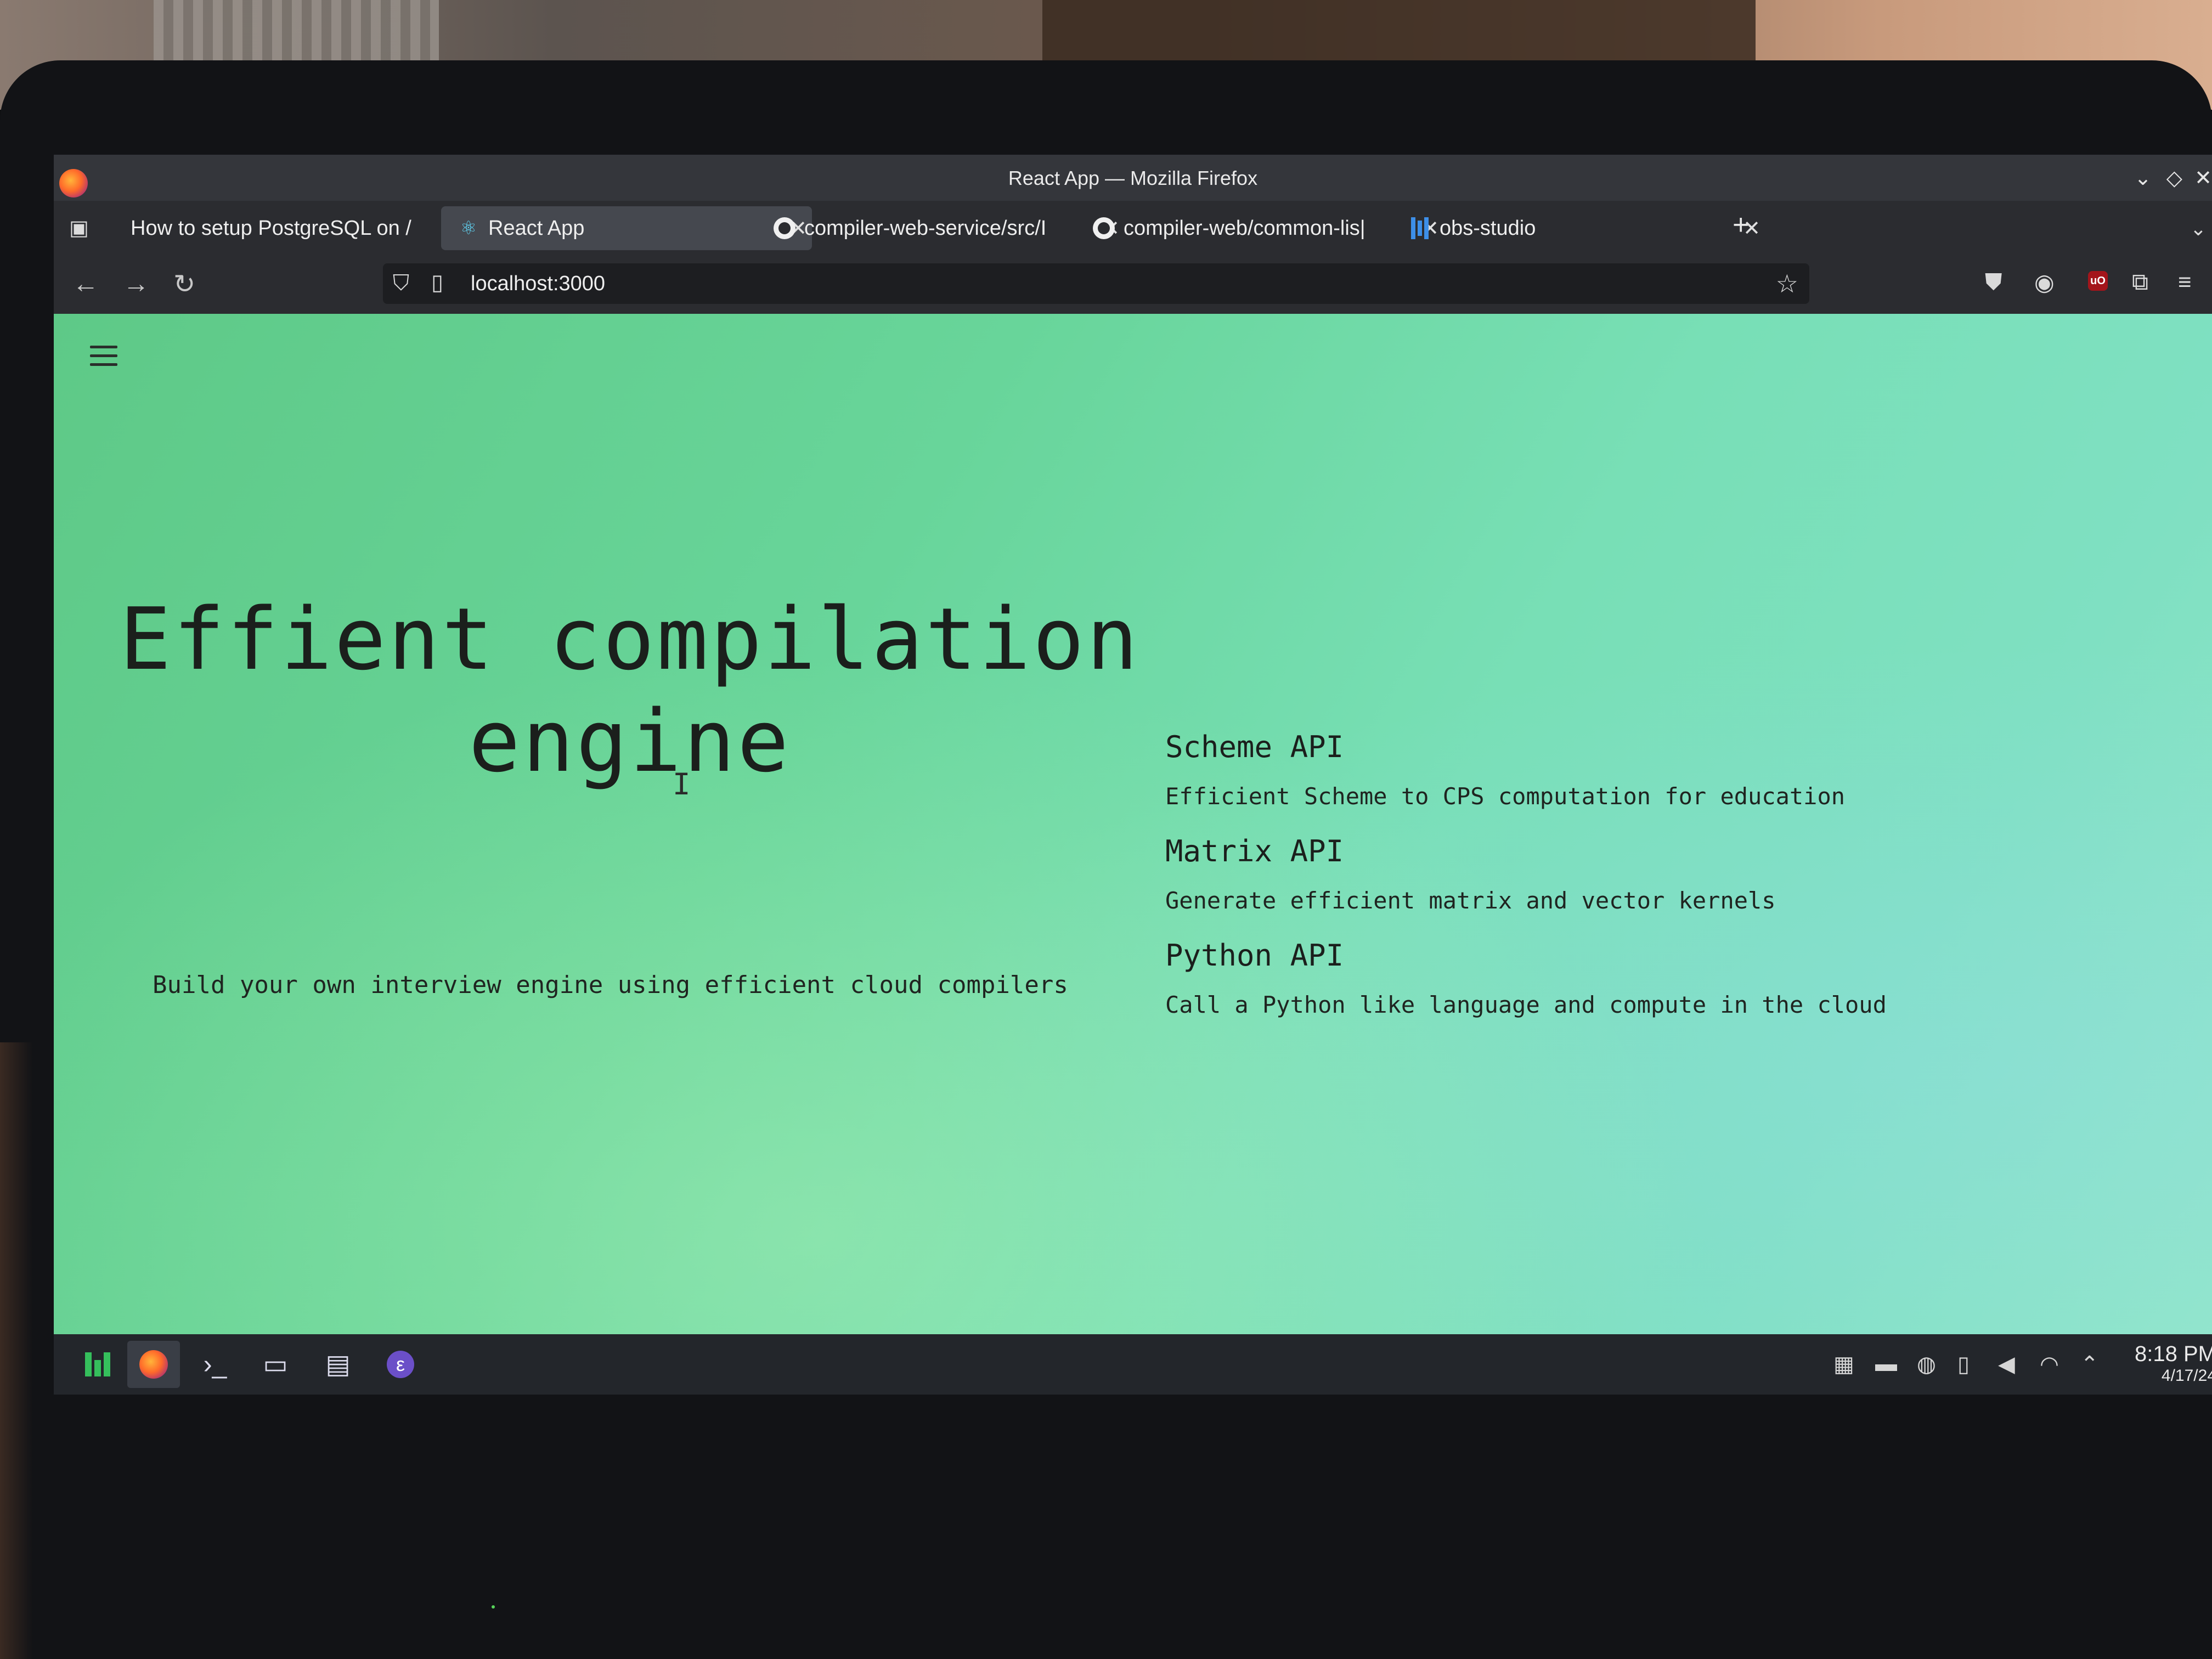 The image size is (2212, 1659). What do you see at coordinates (1964, 1365) in the screenshot?
I see `clipboard-icon: ▯` at bounding box center [1964, 1365].